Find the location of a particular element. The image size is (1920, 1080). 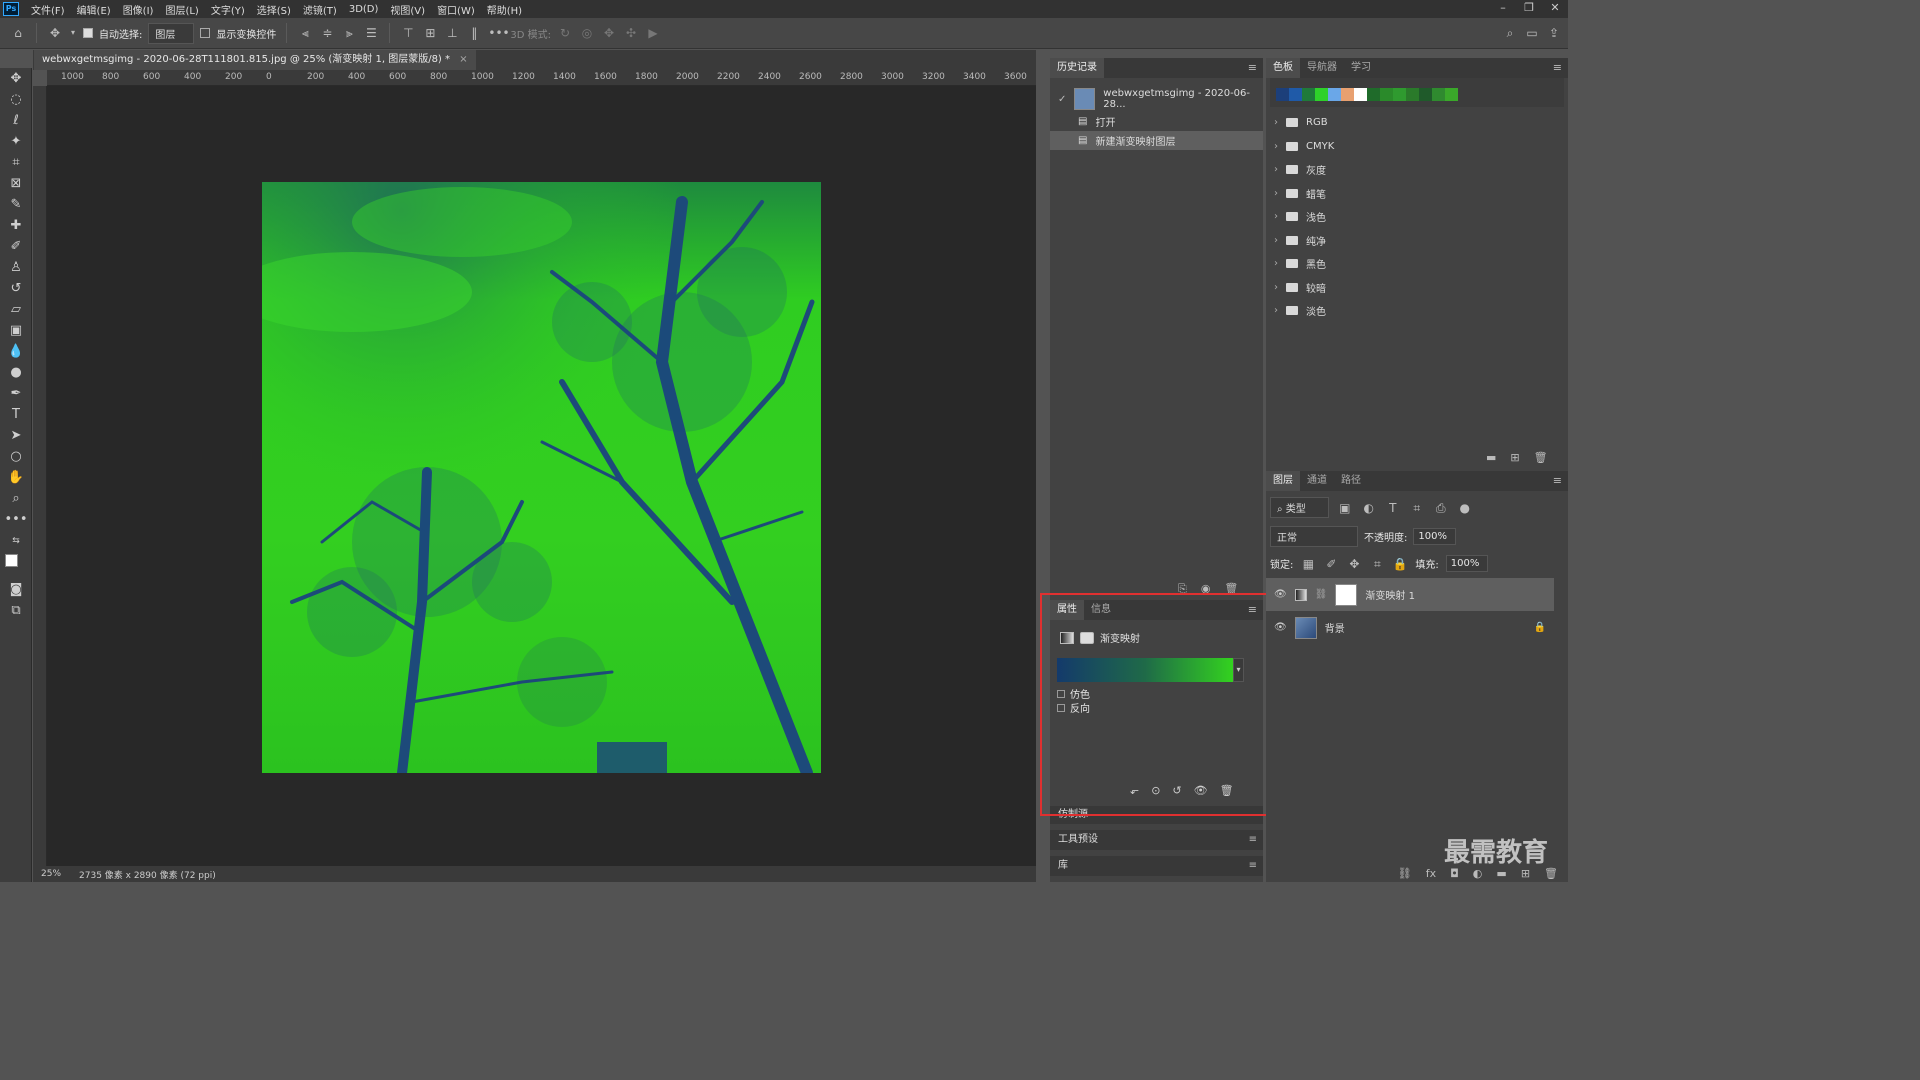

menu-type: 文字(Y) is located at coordinates (228, 9).